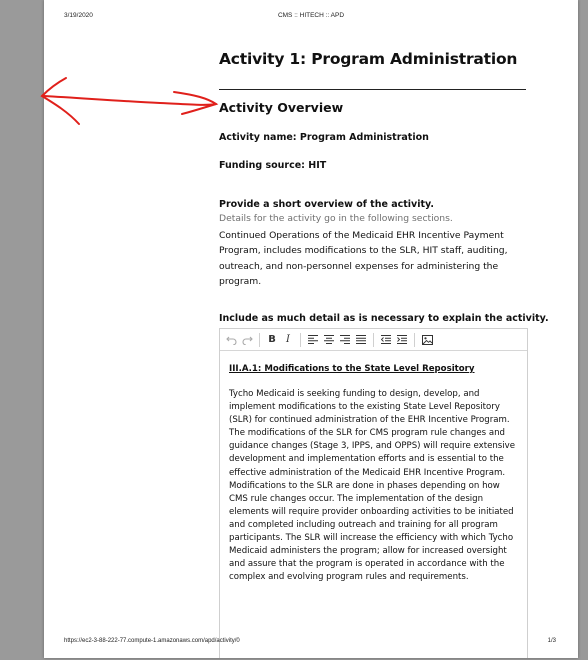  I want to click on indent-icon, so click(402, 340).